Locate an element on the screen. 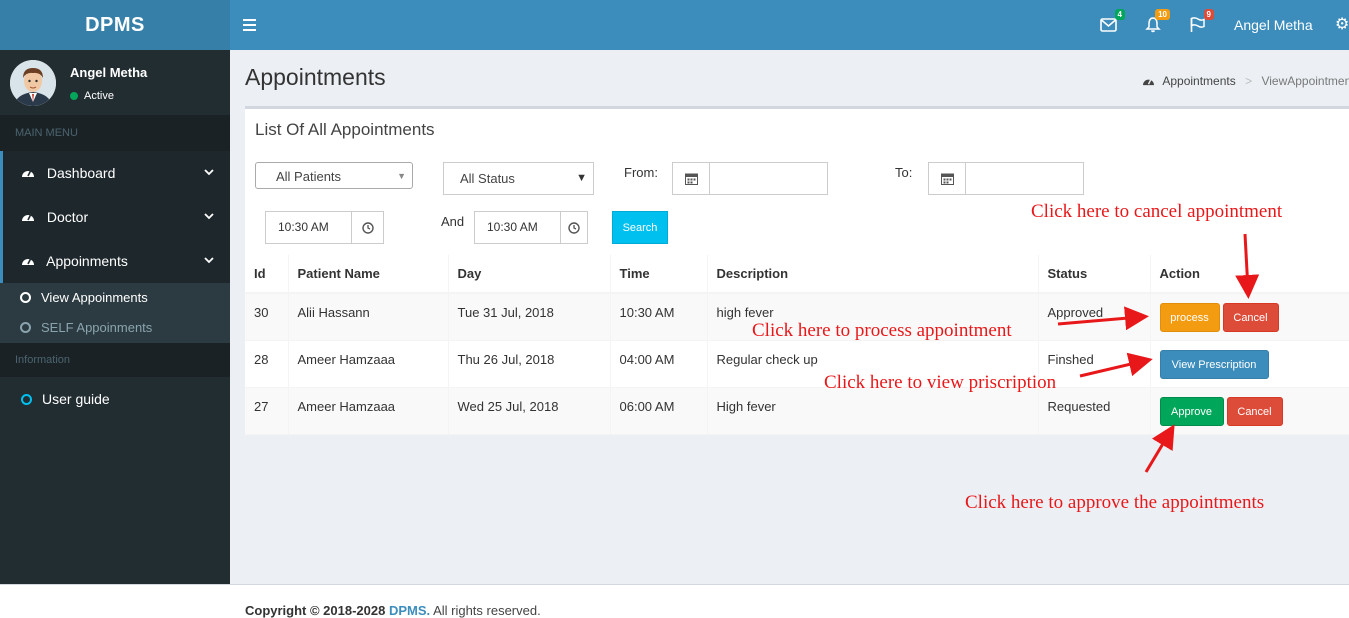 The height and width of the screenshot is (618, 1349). user-menu: Angel Metha is located at coordinates (1273, 25).